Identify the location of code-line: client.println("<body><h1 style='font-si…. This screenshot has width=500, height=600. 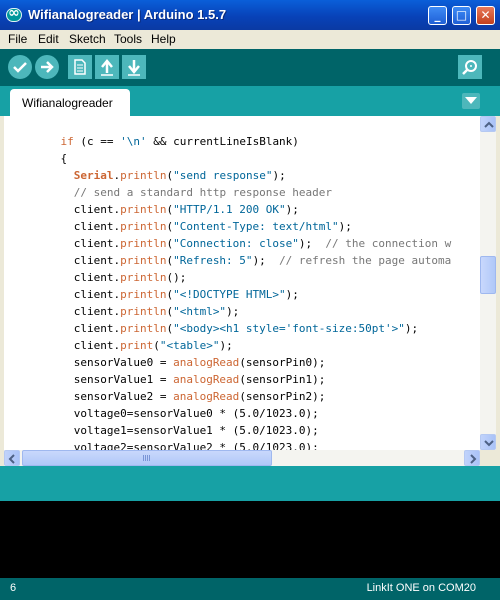
(226, 328).